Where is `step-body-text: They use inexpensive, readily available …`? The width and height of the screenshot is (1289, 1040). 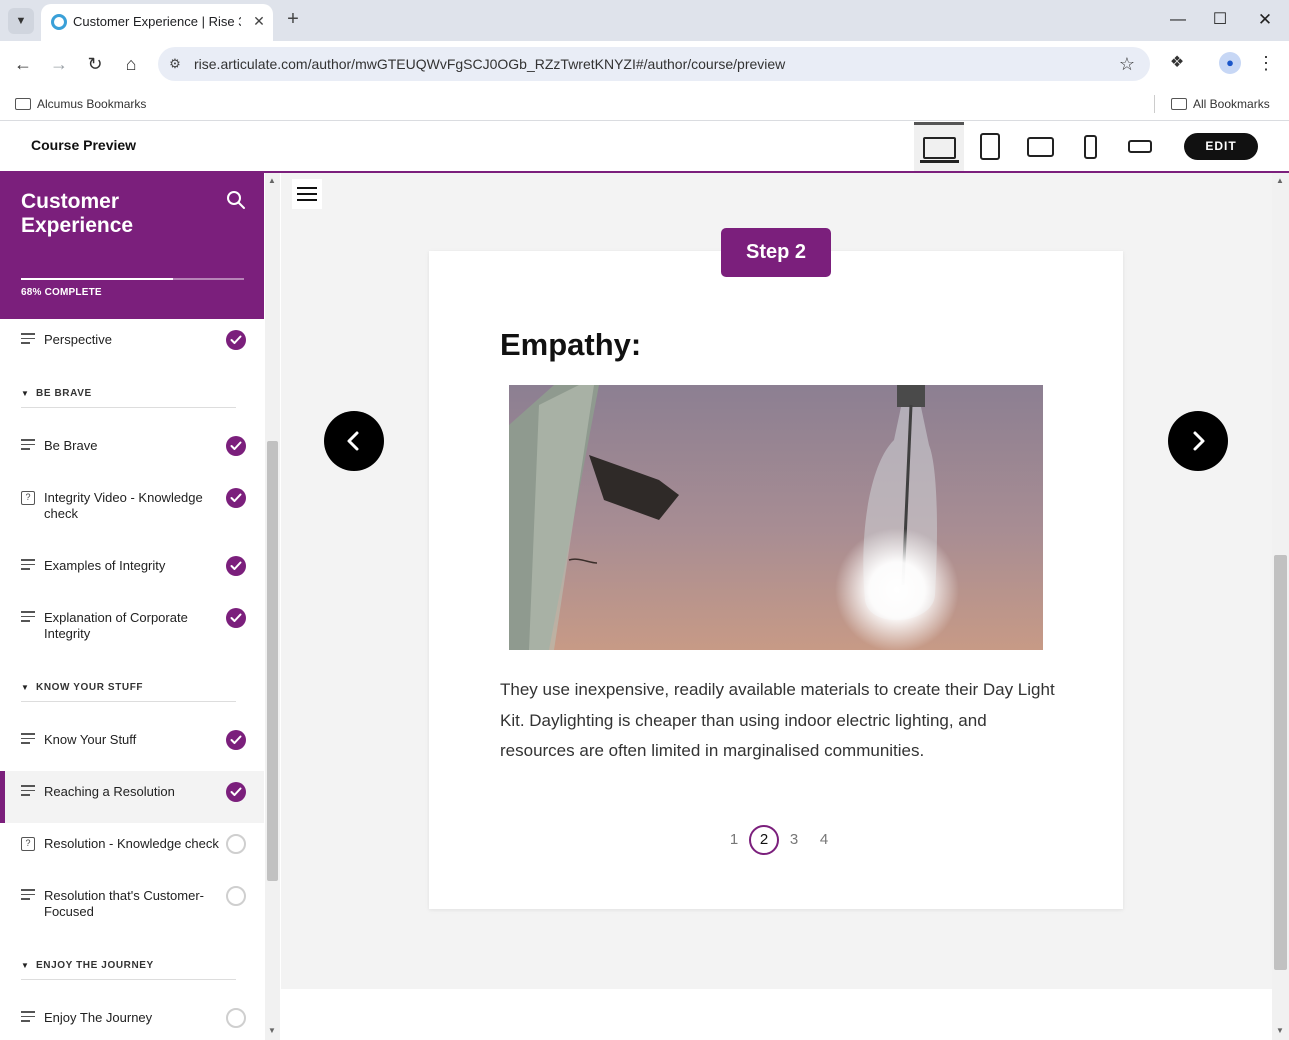
step-body-text: They use inexpensive, readily available … is located at coordinates (777, 720).